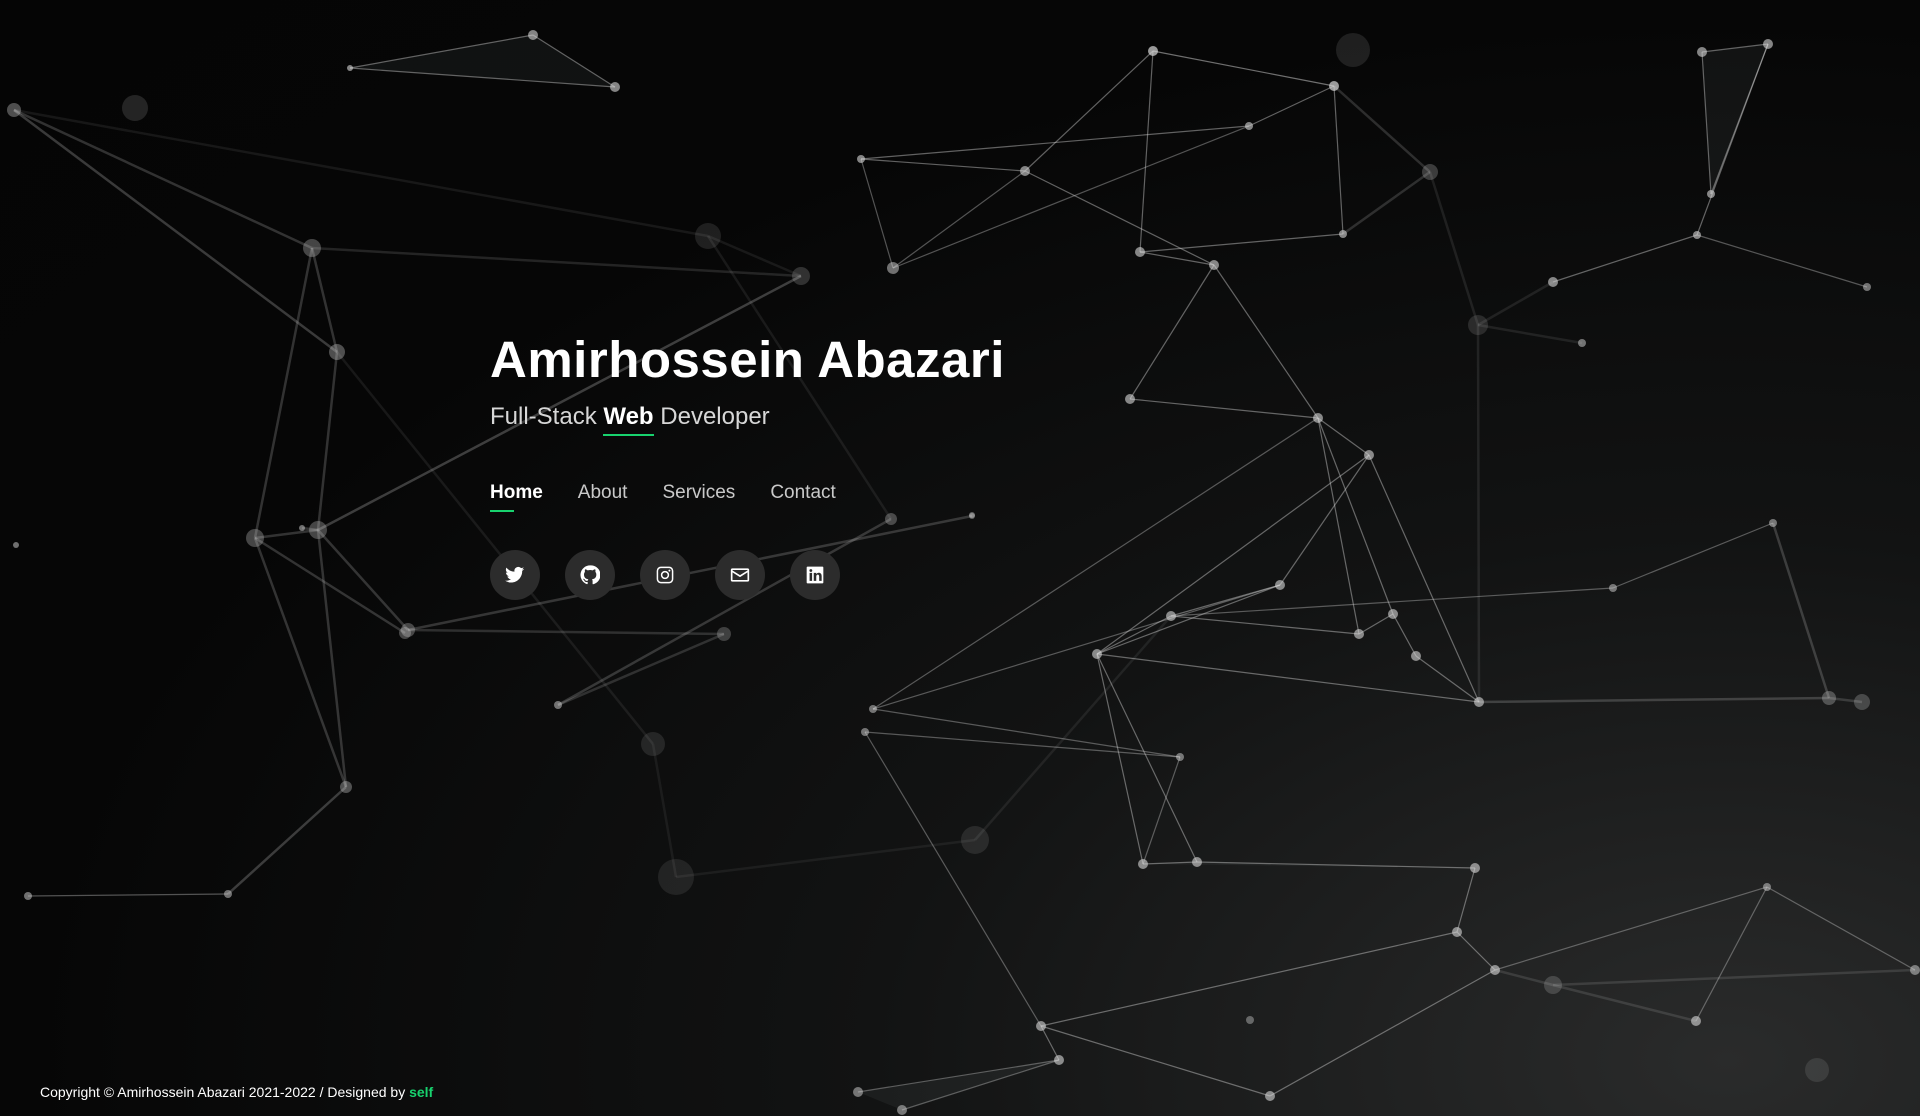 The height and width of the screenshot is (1116, 1920). I want to click on twitter-button, so click(515, 575).